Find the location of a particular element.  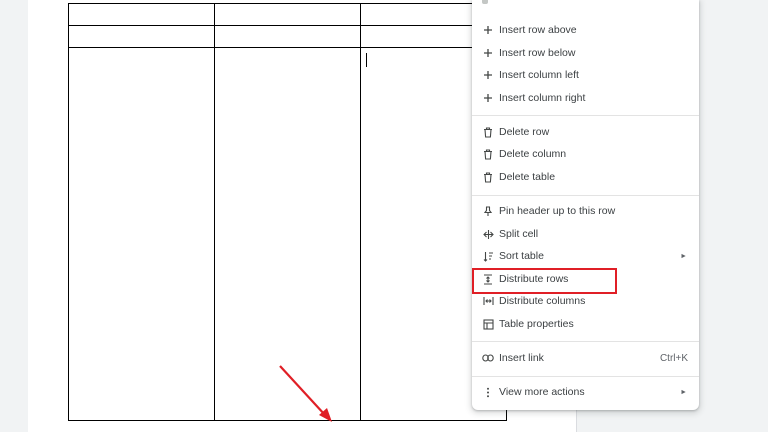

distribute-columns-icon is located at coordinates (488, 301).